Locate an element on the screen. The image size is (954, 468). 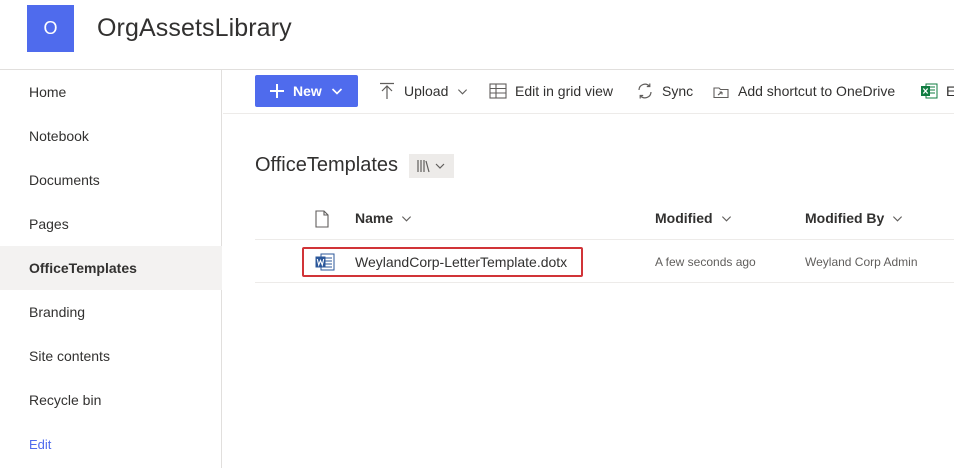
new-button-label: New is located at coordinates (307, 91).